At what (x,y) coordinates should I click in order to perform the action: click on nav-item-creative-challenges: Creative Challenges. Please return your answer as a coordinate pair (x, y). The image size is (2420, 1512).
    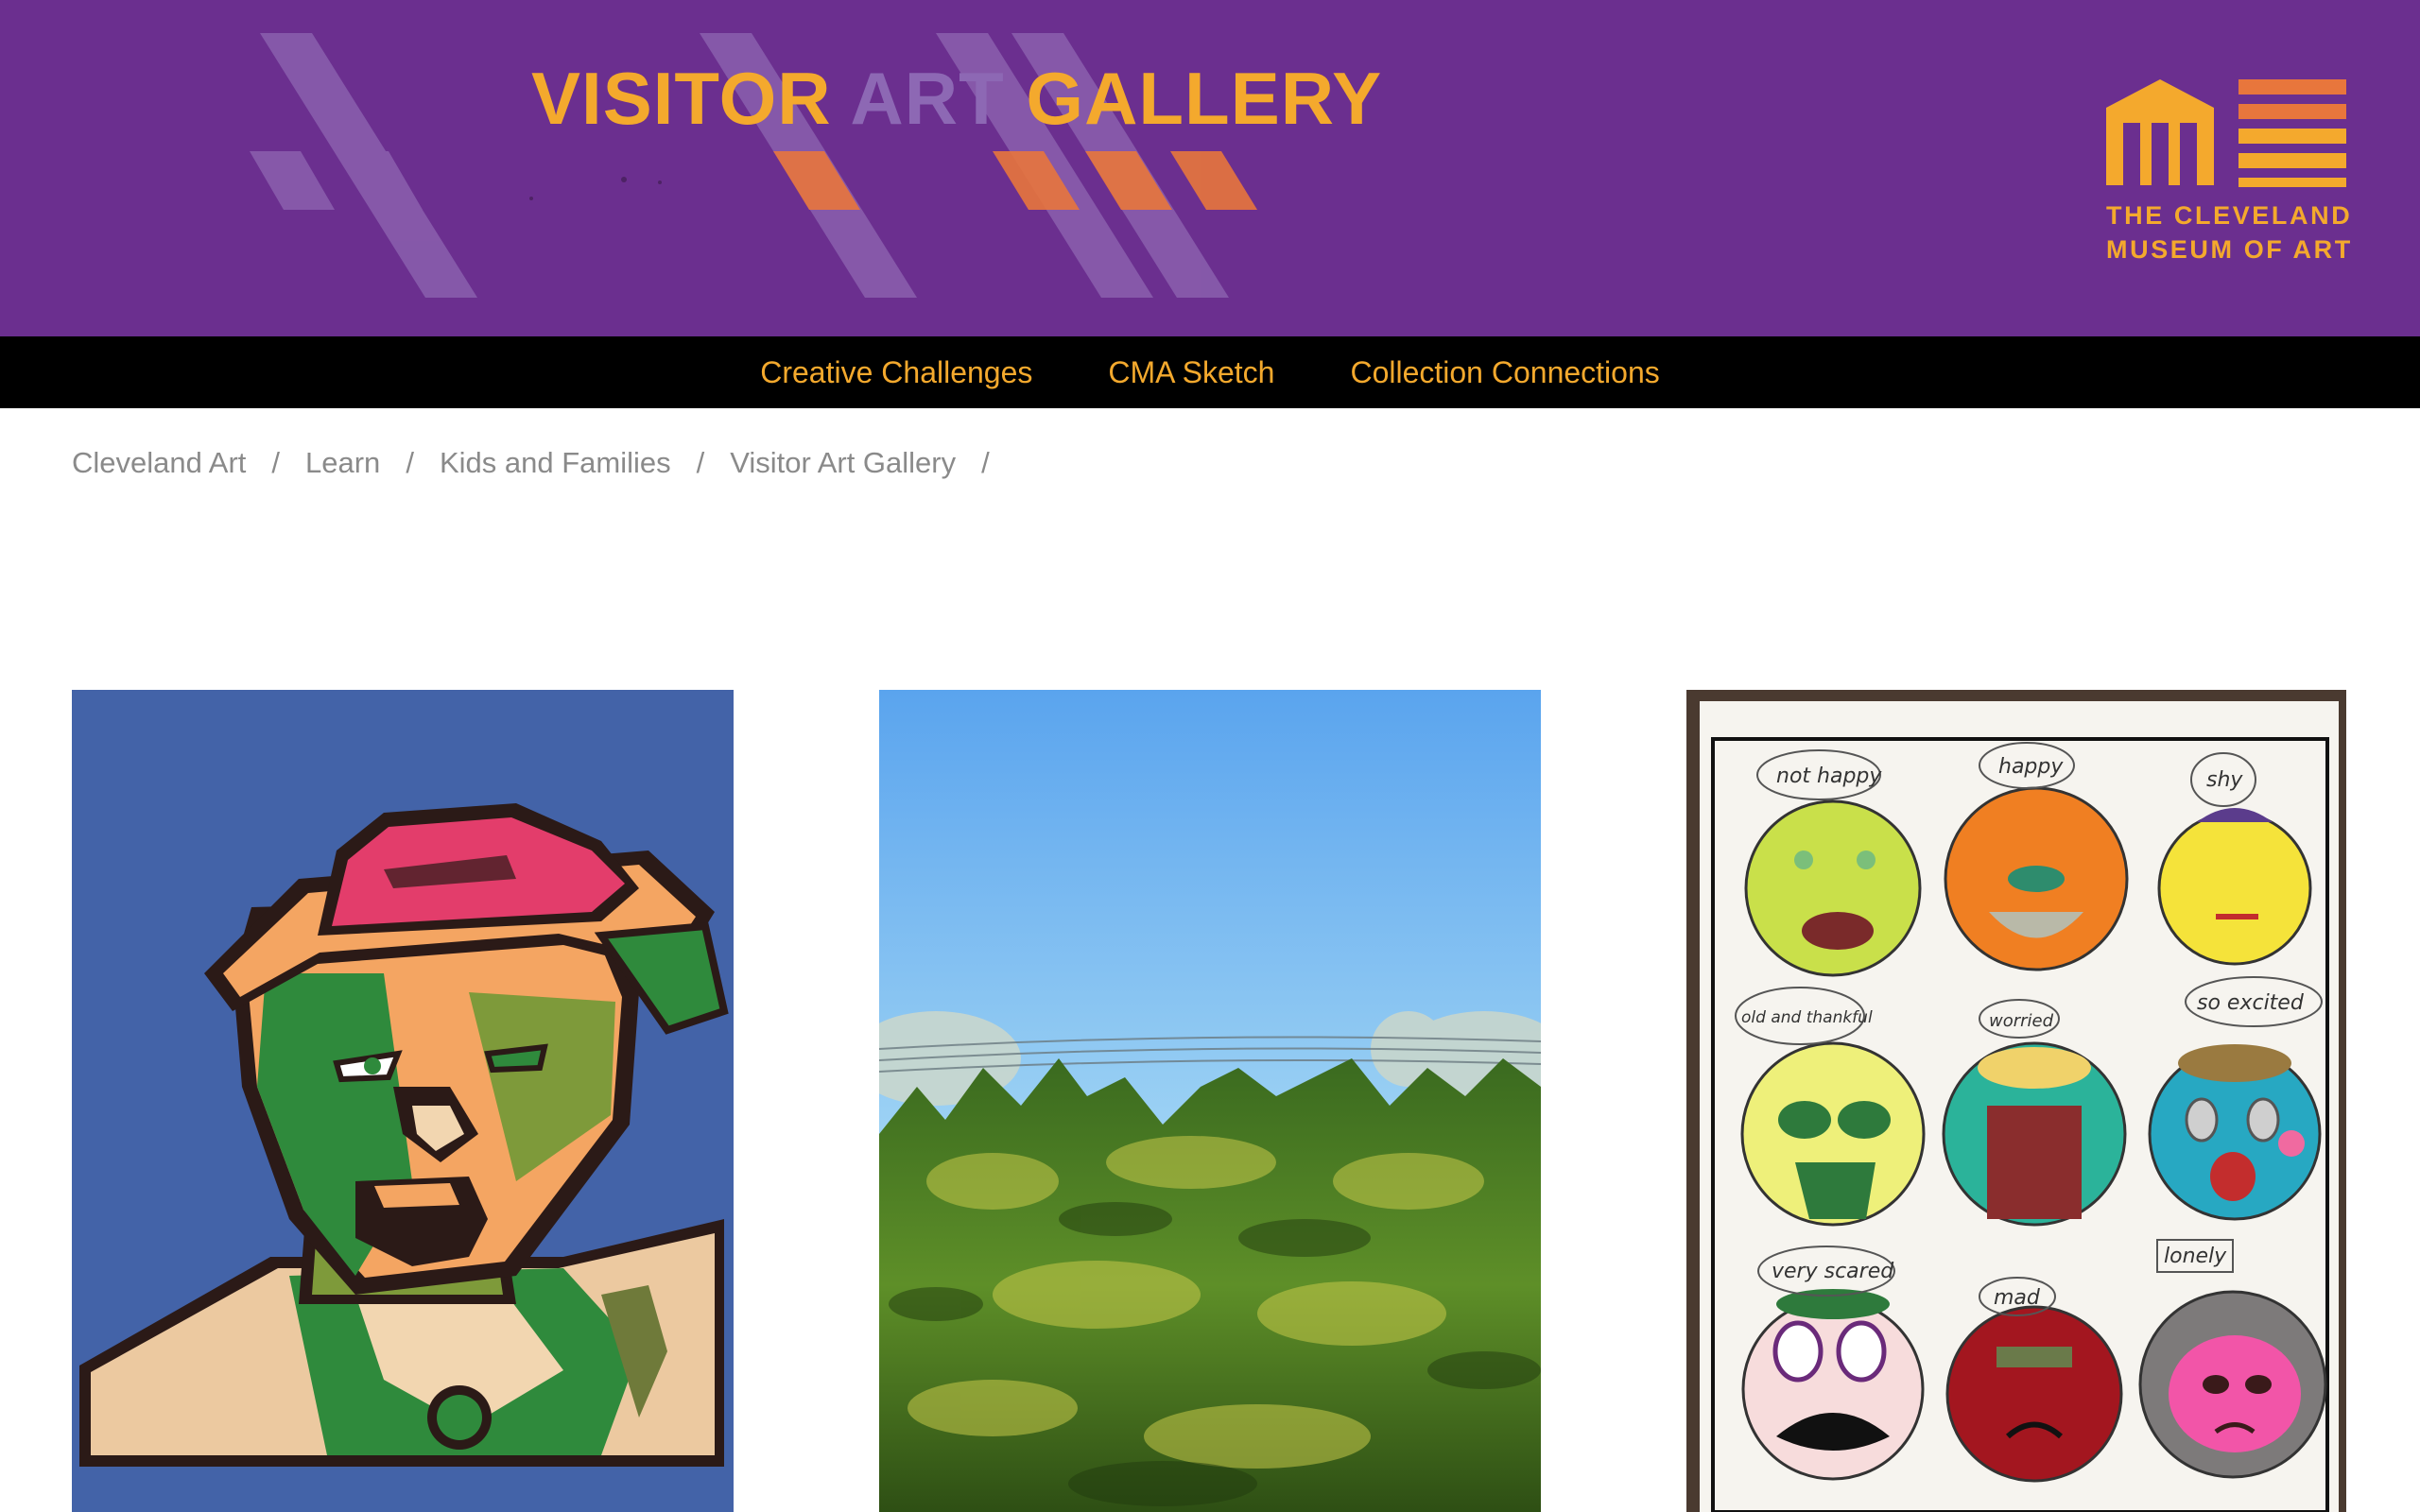
    Looking at the image, I should click on (896, 372).